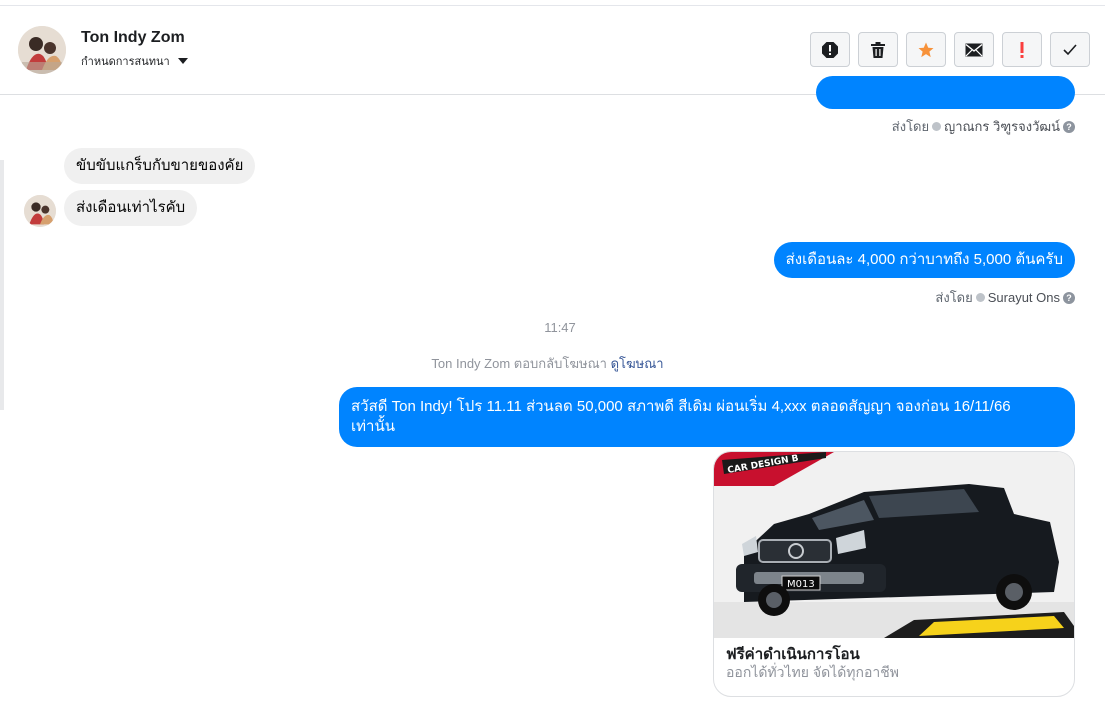 The height and width of the screenshot is (708, 1105). I want to click on ad-reply-text: Ton Indy Zom ตอบกลับโฆษณา, so click(519, 363).